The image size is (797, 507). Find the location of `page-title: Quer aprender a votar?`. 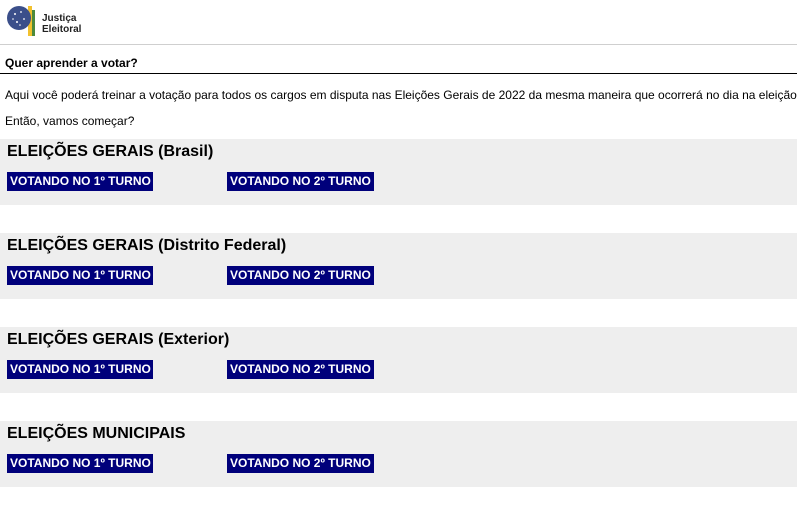

page-title: Quer aprender a votar? is located at coordinates (71, 63).